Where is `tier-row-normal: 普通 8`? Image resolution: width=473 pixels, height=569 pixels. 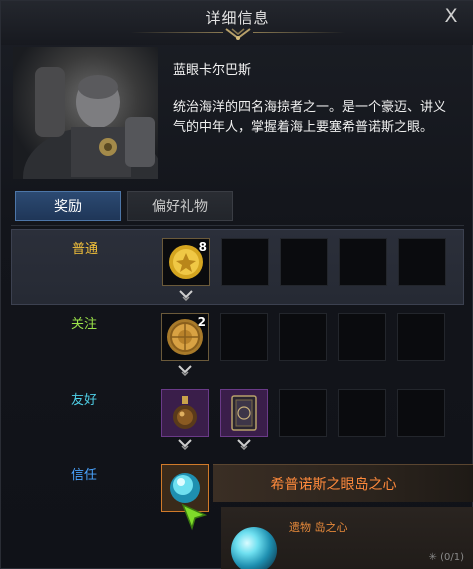
tier-row-normal: 普通 8 is located at coordinates (237, 267).